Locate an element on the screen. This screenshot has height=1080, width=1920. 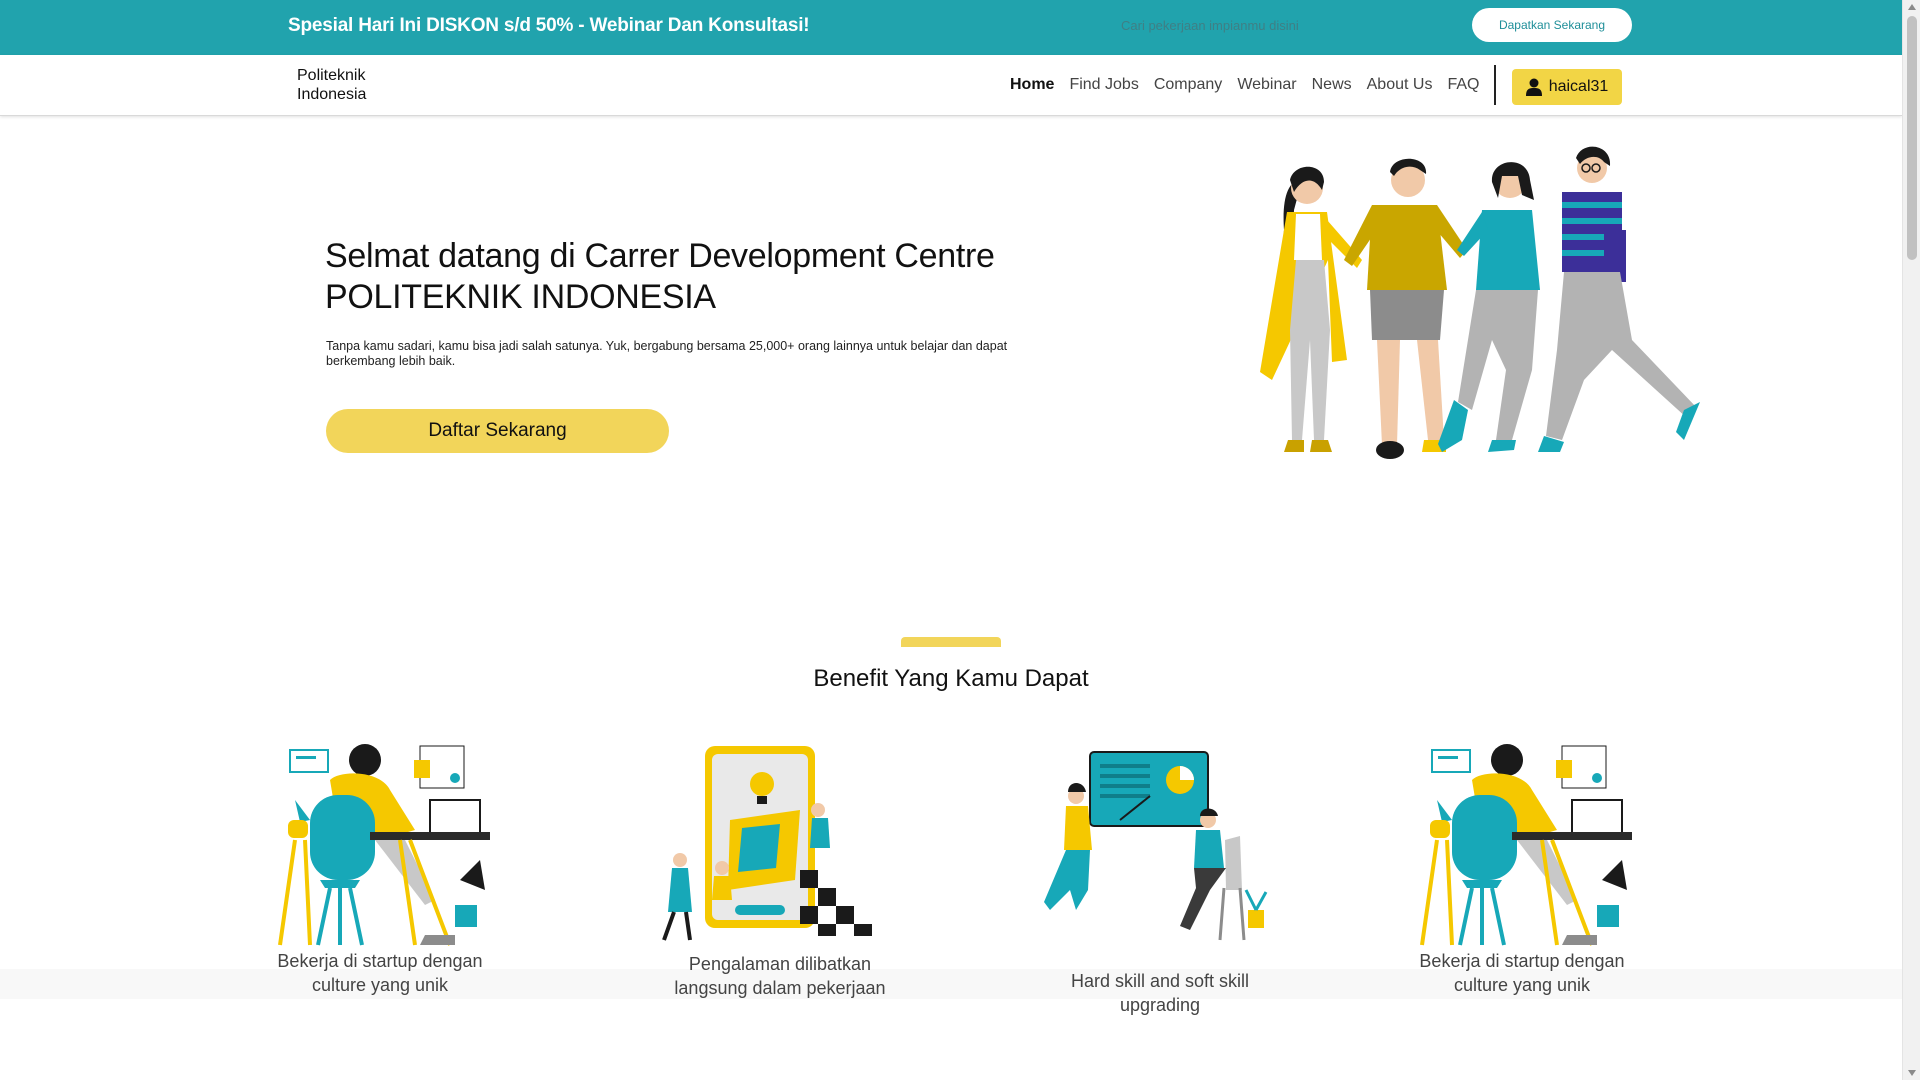
nav-link-news: News is located at coordinates (1332, 85).